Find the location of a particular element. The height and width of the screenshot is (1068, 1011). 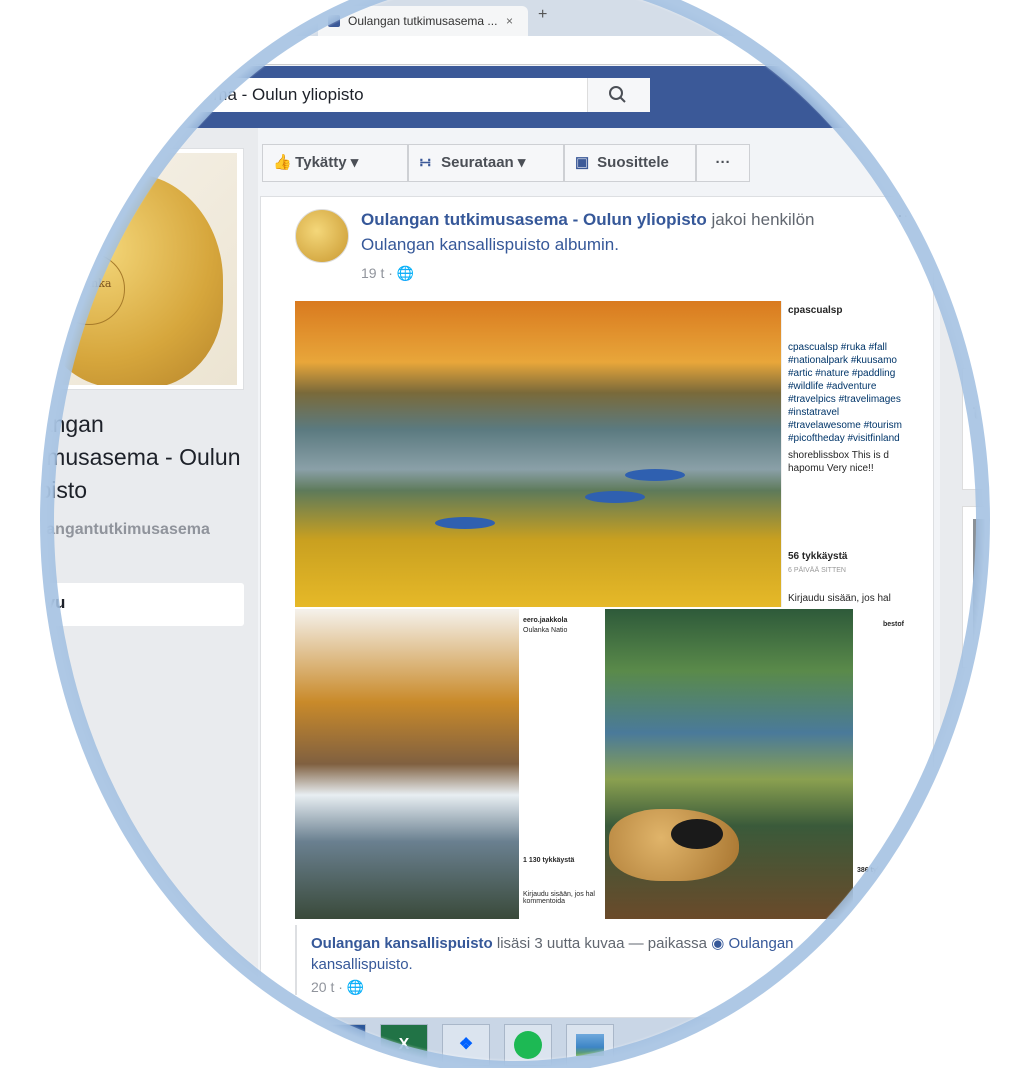

nav-item-posts: Julkaisut is located at coordinates (122, 819).